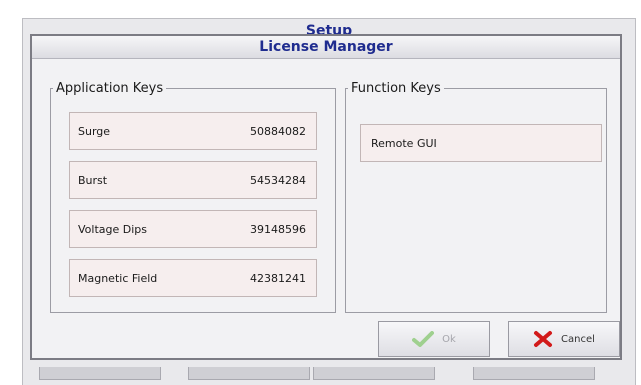  What do you see at coordinates (193, 180) in the screenshot?
I see `application-key-row-burst: Burst 54534284` at bounding box center [193, 180].